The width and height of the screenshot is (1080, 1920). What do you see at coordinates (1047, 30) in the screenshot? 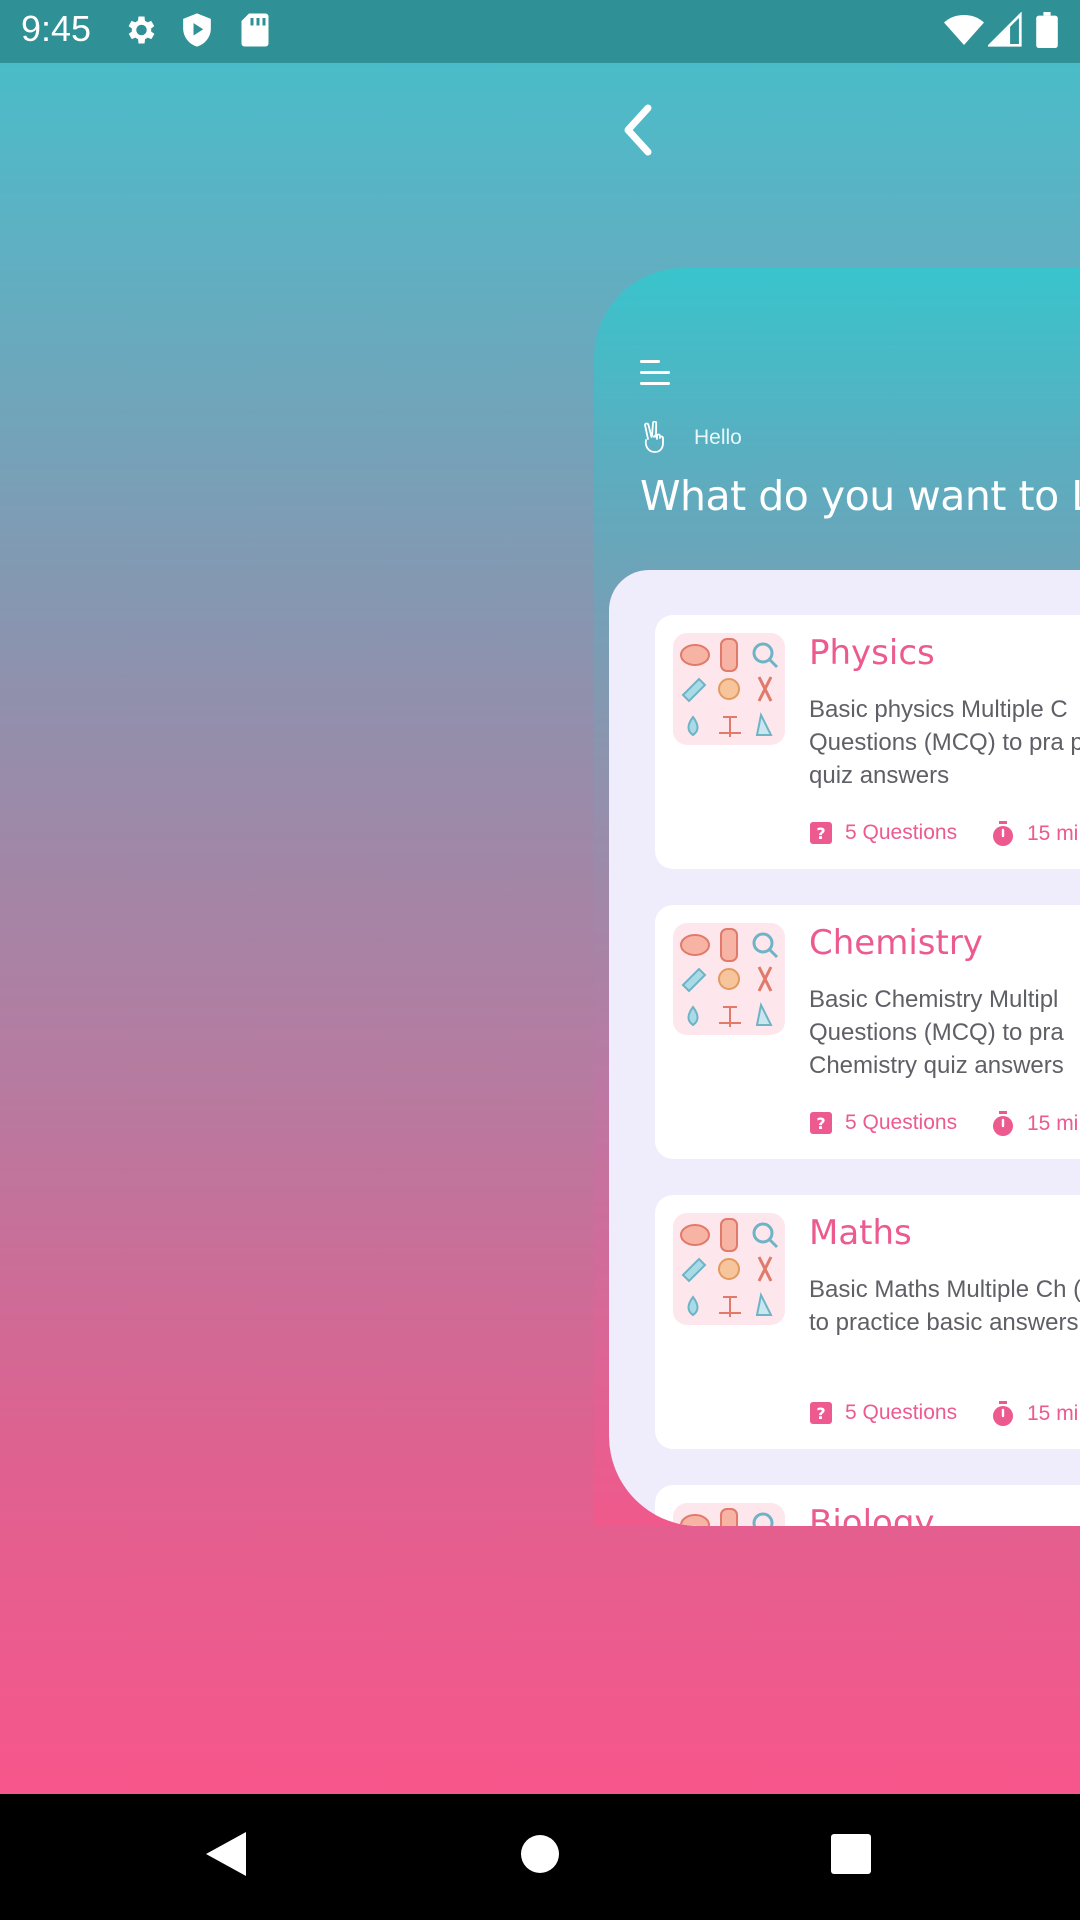
I see `battery-icon` at bounding box center [1047, 30].